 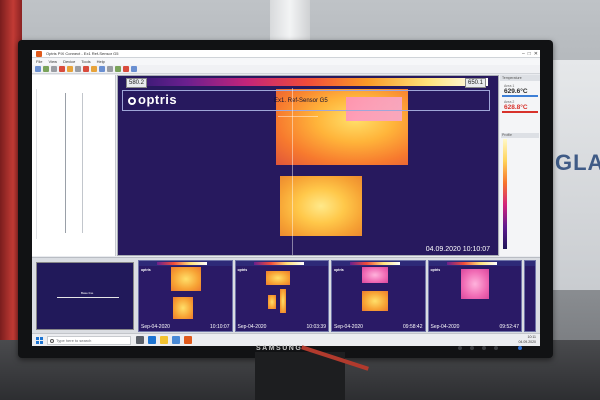 I want to click on temp-readout-1-value: 629.6°C, so click(x=516, y=91).